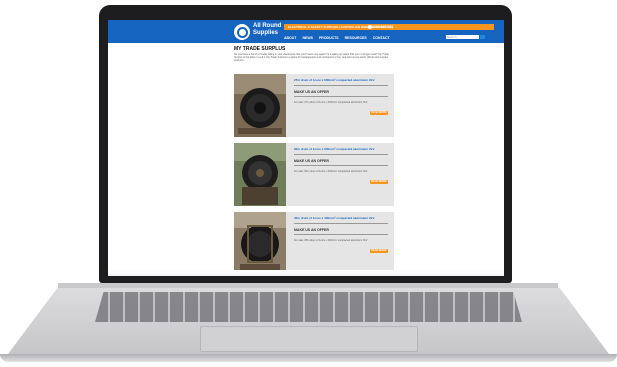 This screenshot has width=617, height=367. I want to click on nav-item-news: NEWS, so click(307, 38).